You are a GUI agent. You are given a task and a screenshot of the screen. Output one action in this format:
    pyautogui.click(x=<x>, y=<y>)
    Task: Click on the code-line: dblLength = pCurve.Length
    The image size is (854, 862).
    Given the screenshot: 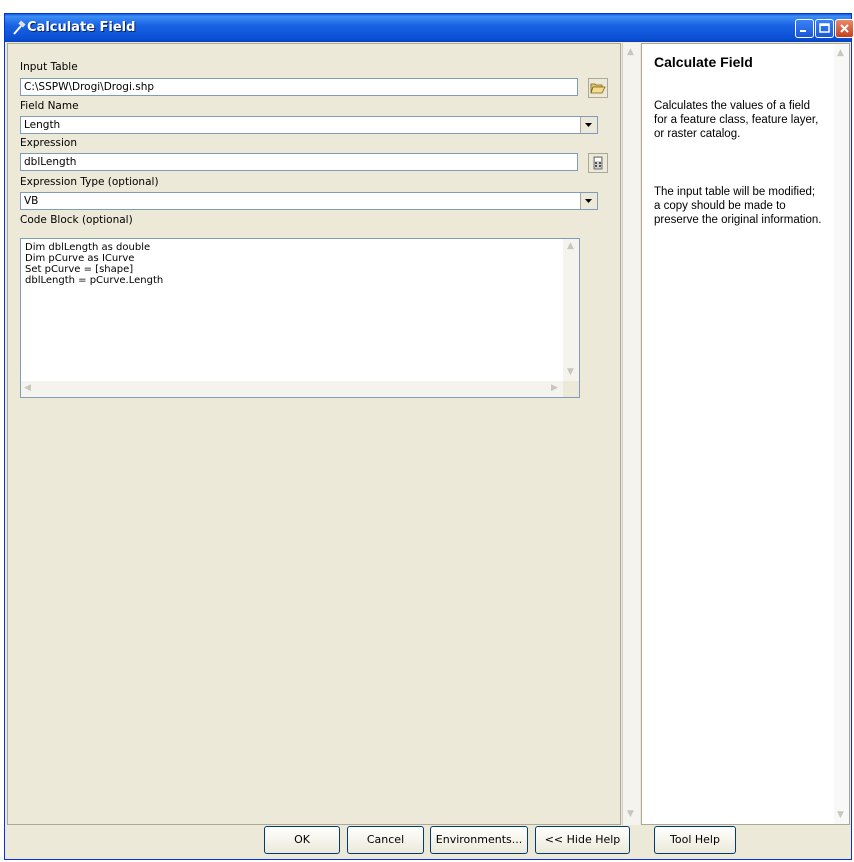 What is the action you would take?
    pyautogui.click(x=94, y=280)
    